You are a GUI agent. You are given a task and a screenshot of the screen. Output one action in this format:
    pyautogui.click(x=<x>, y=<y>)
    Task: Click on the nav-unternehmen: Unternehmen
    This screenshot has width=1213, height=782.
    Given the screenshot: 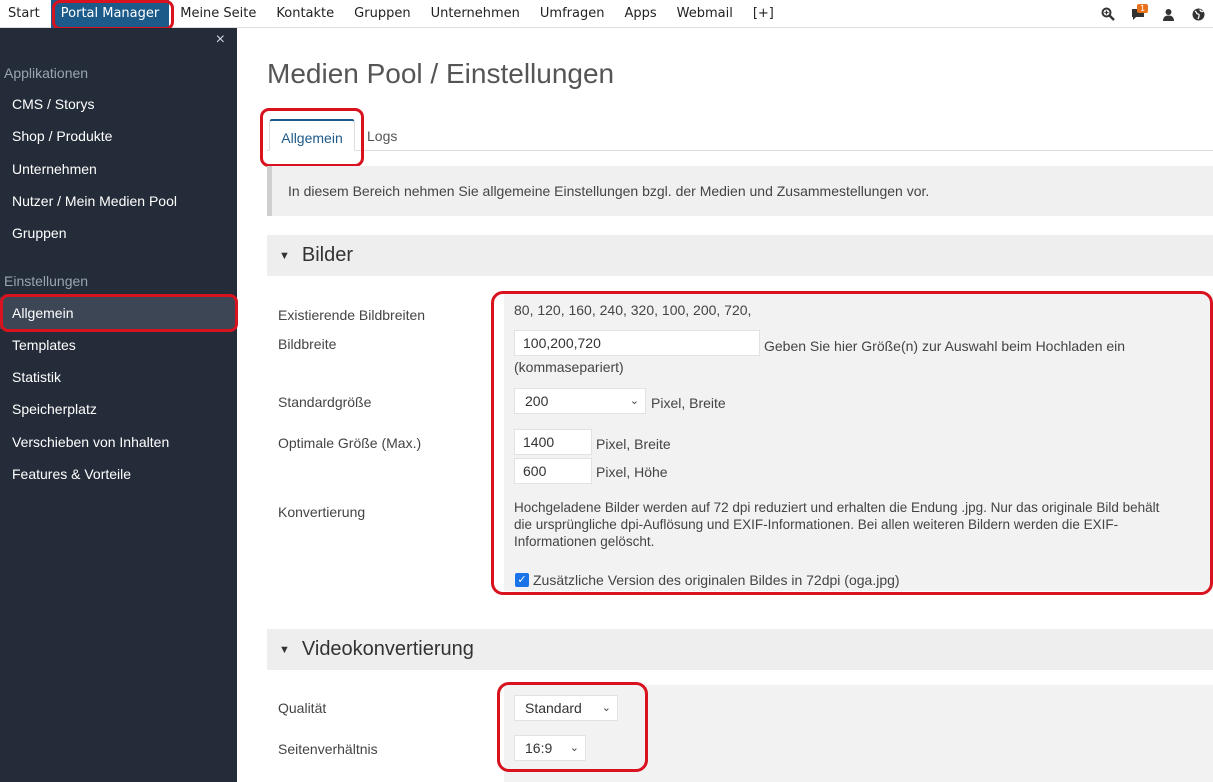 What is the action you would take?
    pyautogui.click(x=475, y=14)
    